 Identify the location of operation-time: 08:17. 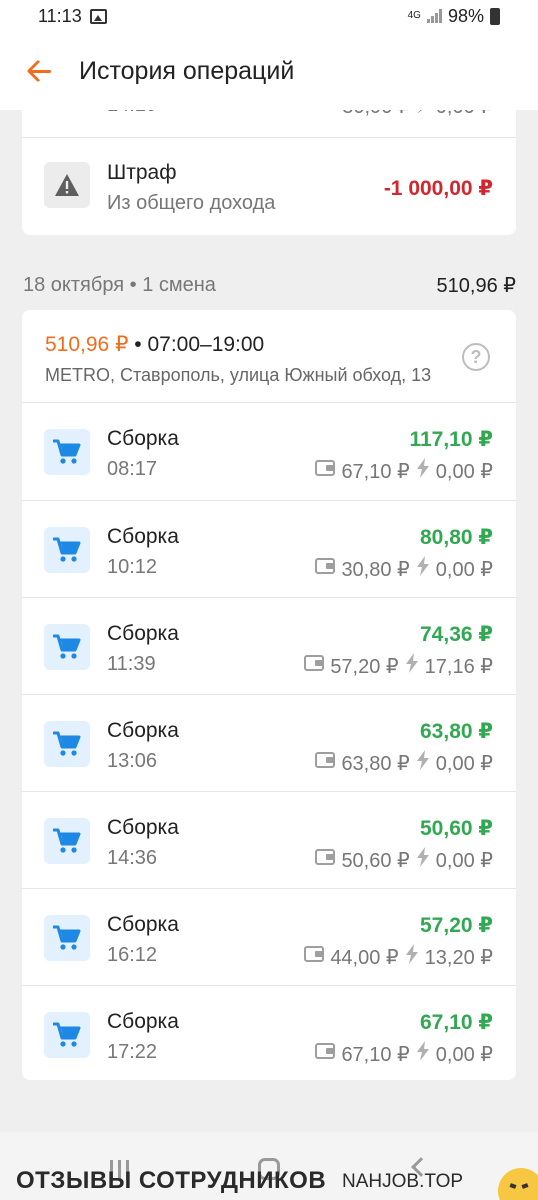
(132, 469).